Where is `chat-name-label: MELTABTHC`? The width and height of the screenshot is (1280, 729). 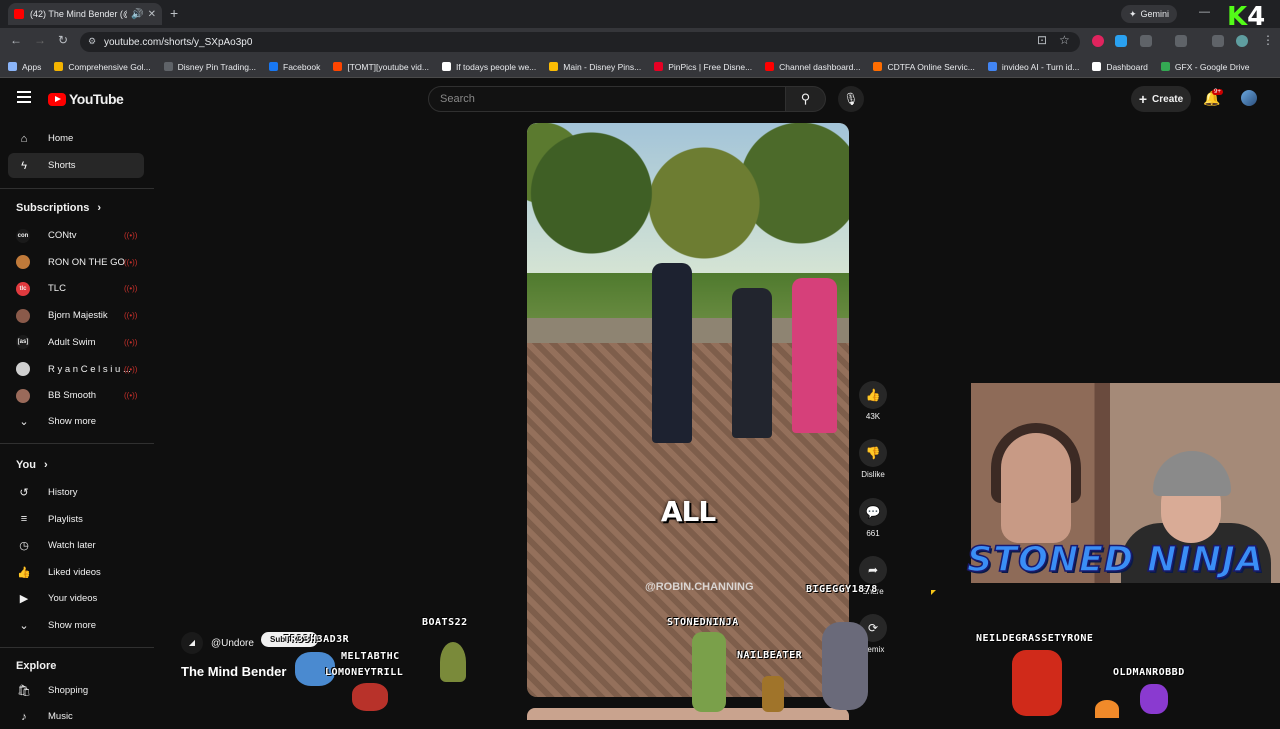 chat-name-label: MELTABTHC is located at coordinates (370, 656).